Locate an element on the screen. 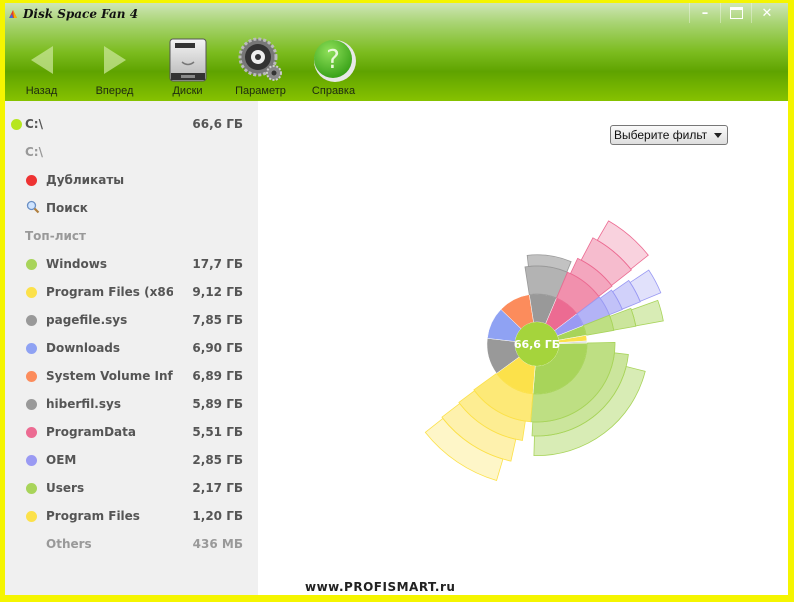  item-name: Program Files is located at coordinates (93, 516).